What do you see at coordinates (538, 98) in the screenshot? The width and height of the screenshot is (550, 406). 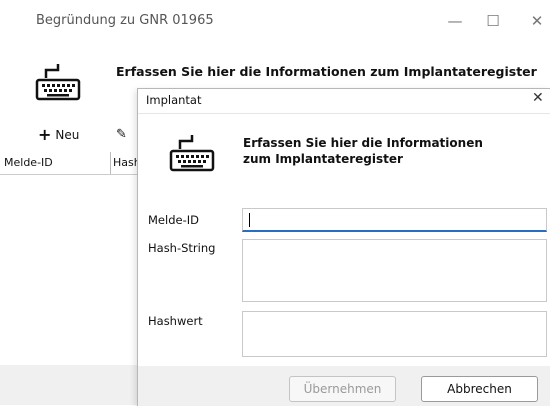 I see `dialog-close-icon: ✕` at bounding box center [538, 98].